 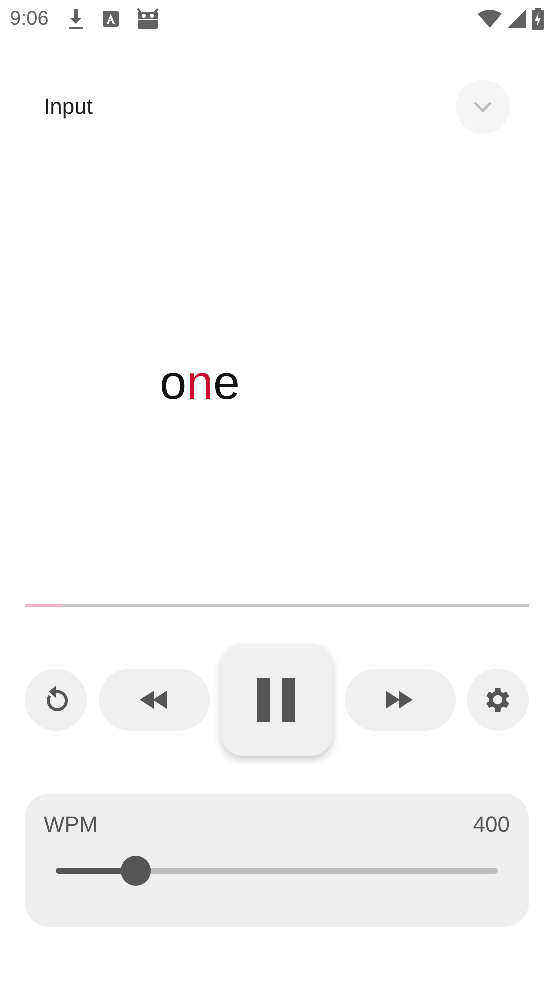 I want to click on font-icon, so click(x=110, y=19).